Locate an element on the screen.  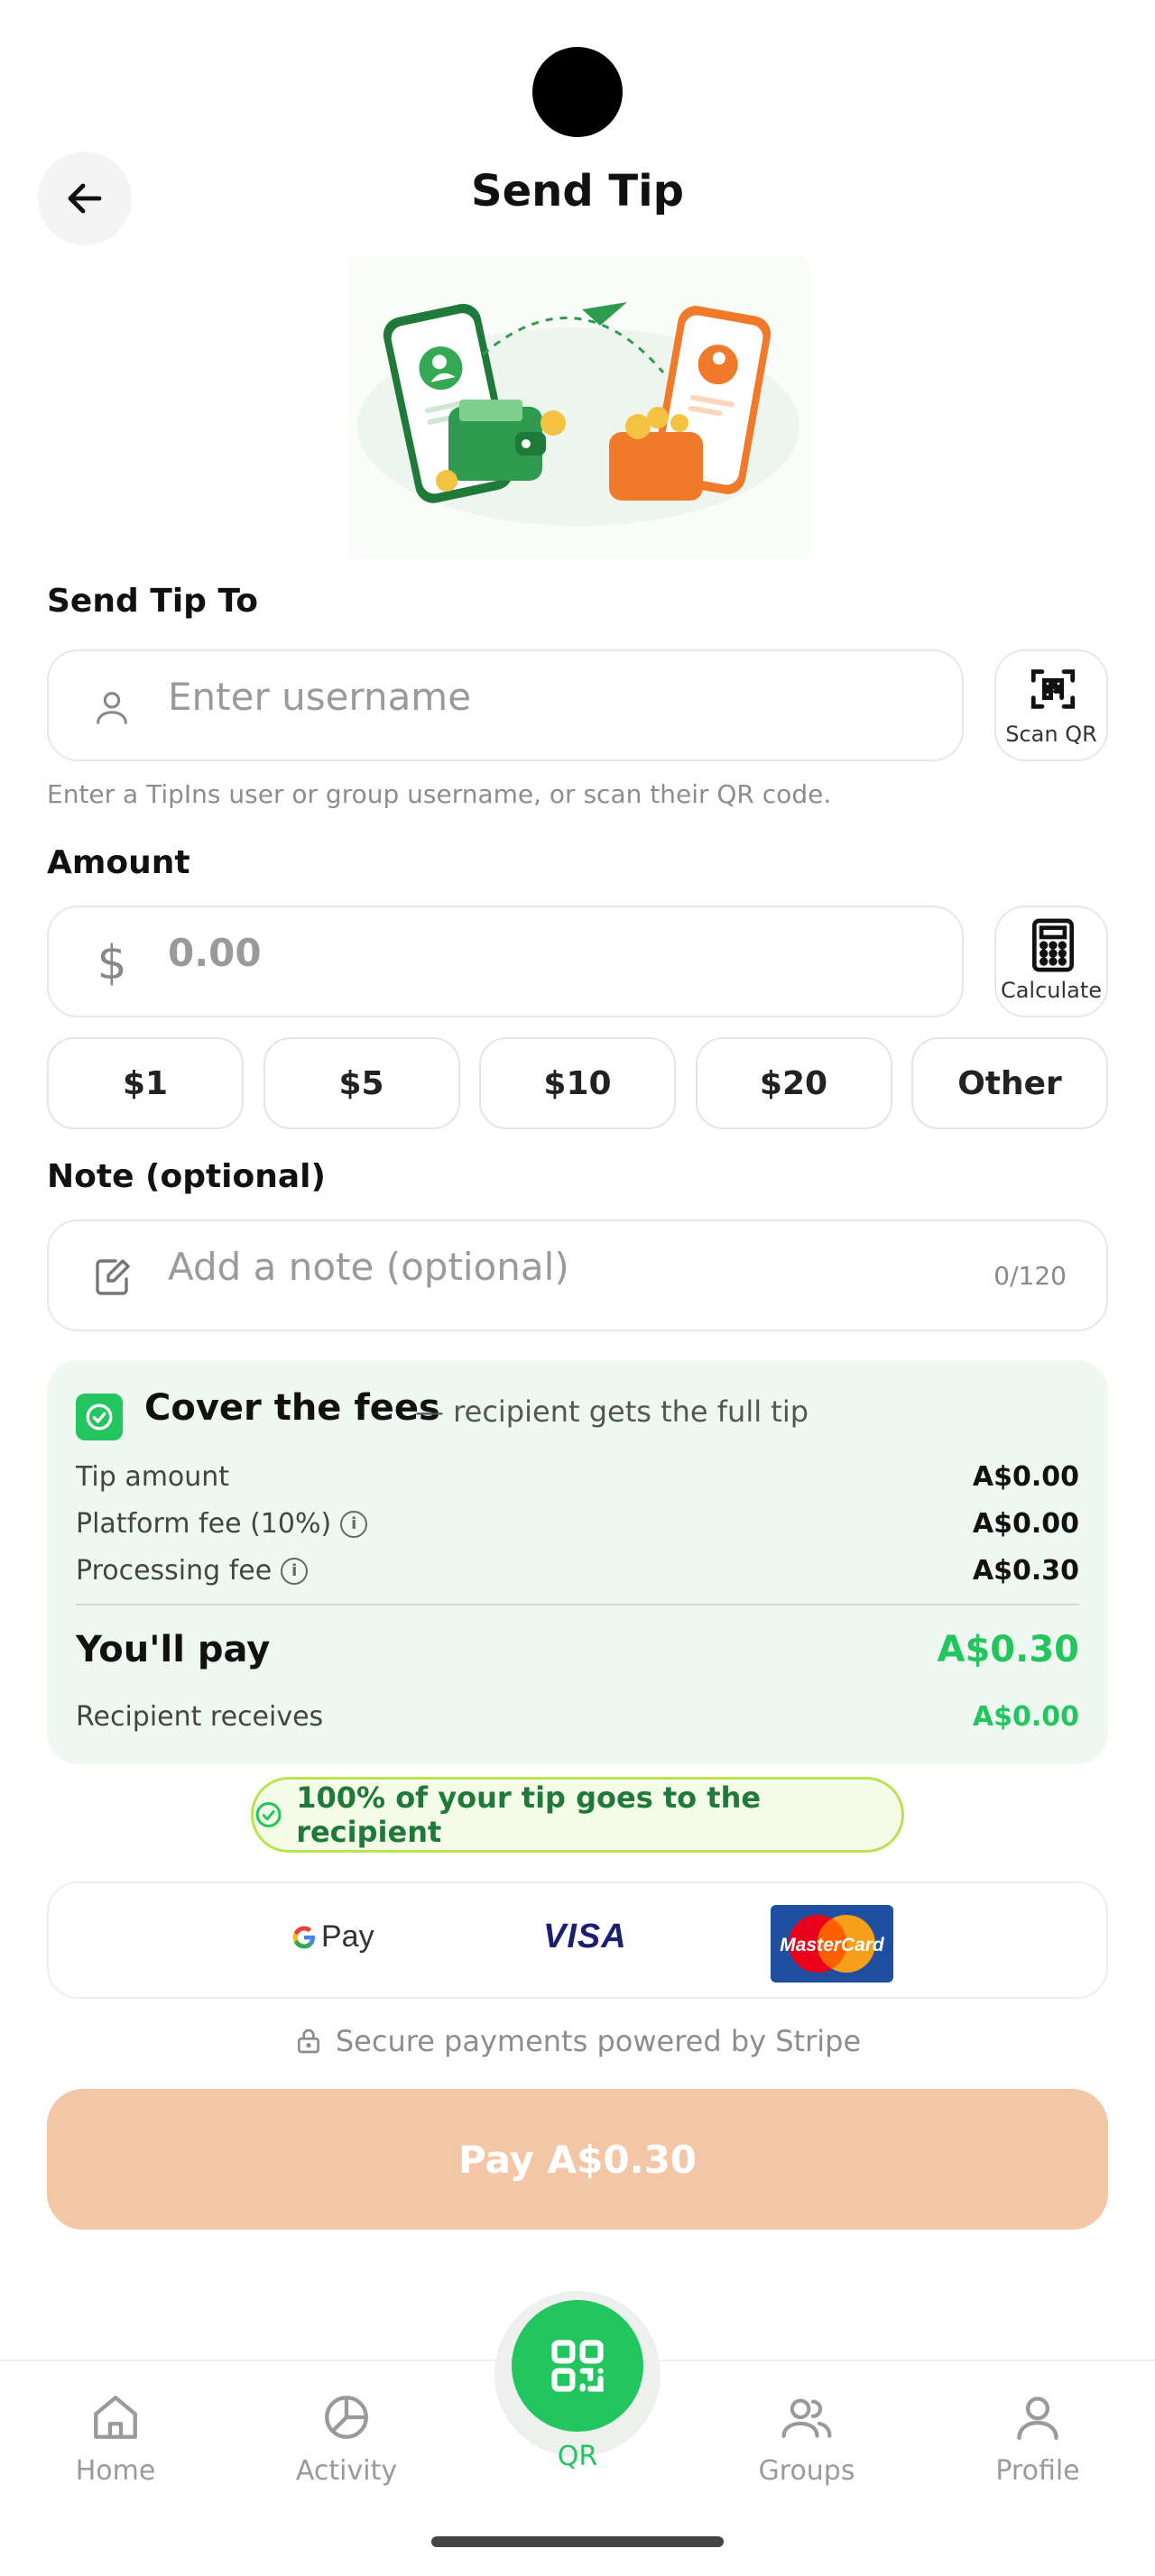
dollar-icon: $ is located at coordinates (112, 963).